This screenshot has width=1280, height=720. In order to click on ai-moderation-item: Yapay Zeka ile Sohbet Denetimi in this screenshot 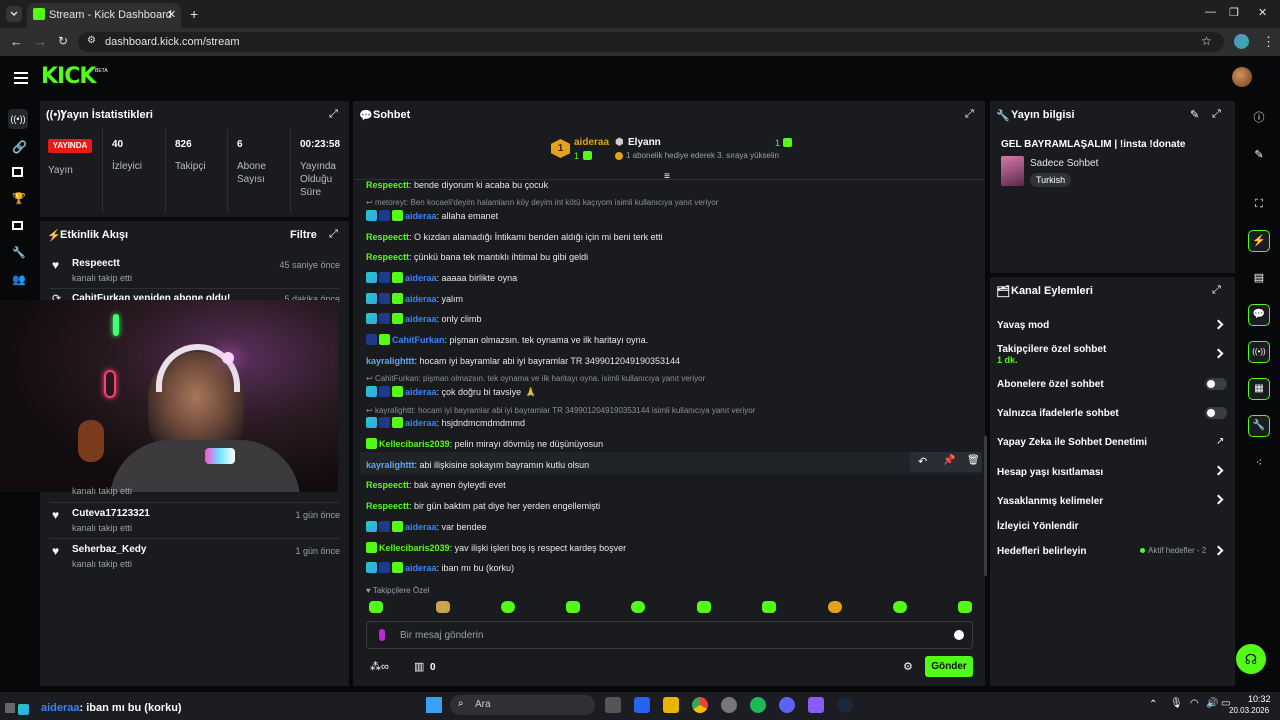, I will do `click(1072, 442)`.